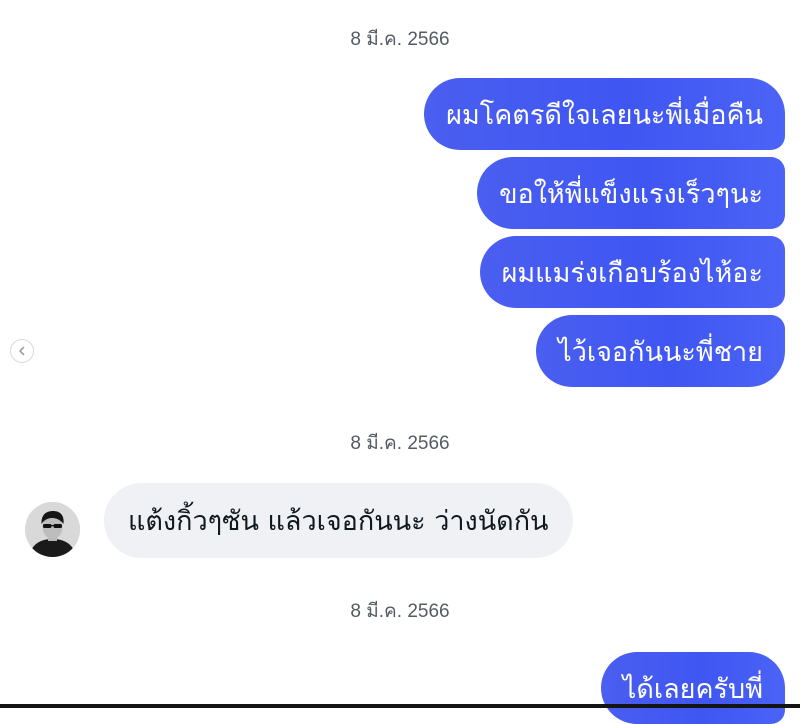 This screenshot has width=800, height=724. I want to click on incoming-message: แต้งกิ้วๆซัน แล้วเจอกันนะ ว่างนัดกัน, so click(338, 520).